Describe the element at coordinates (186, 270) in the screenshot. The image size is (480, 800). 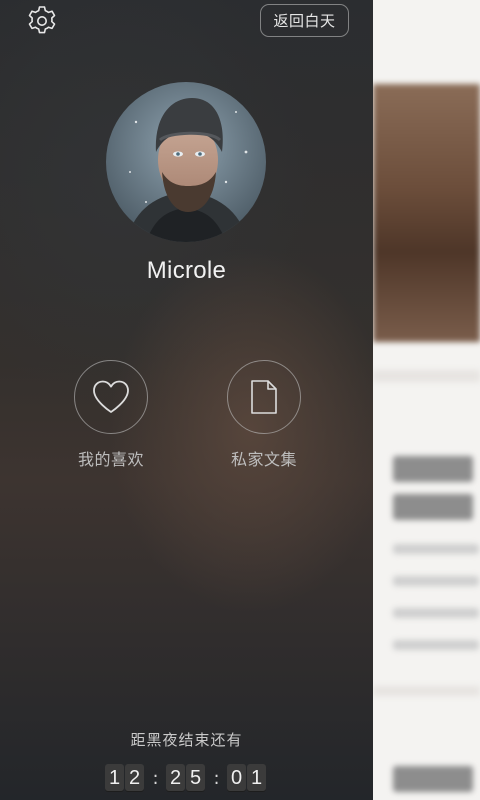
I see `username: Microle` at that location.